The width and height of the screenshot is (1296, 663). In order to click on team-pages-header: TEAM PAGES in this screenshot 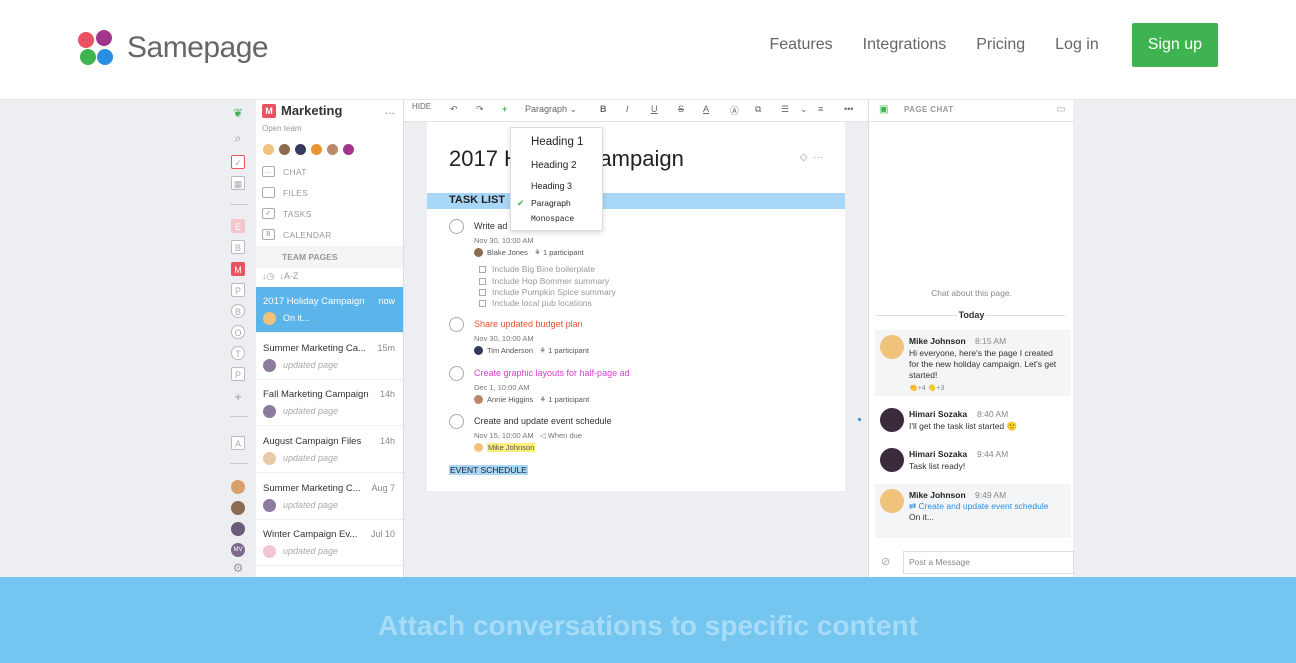, I will do `click(329, 257)`.